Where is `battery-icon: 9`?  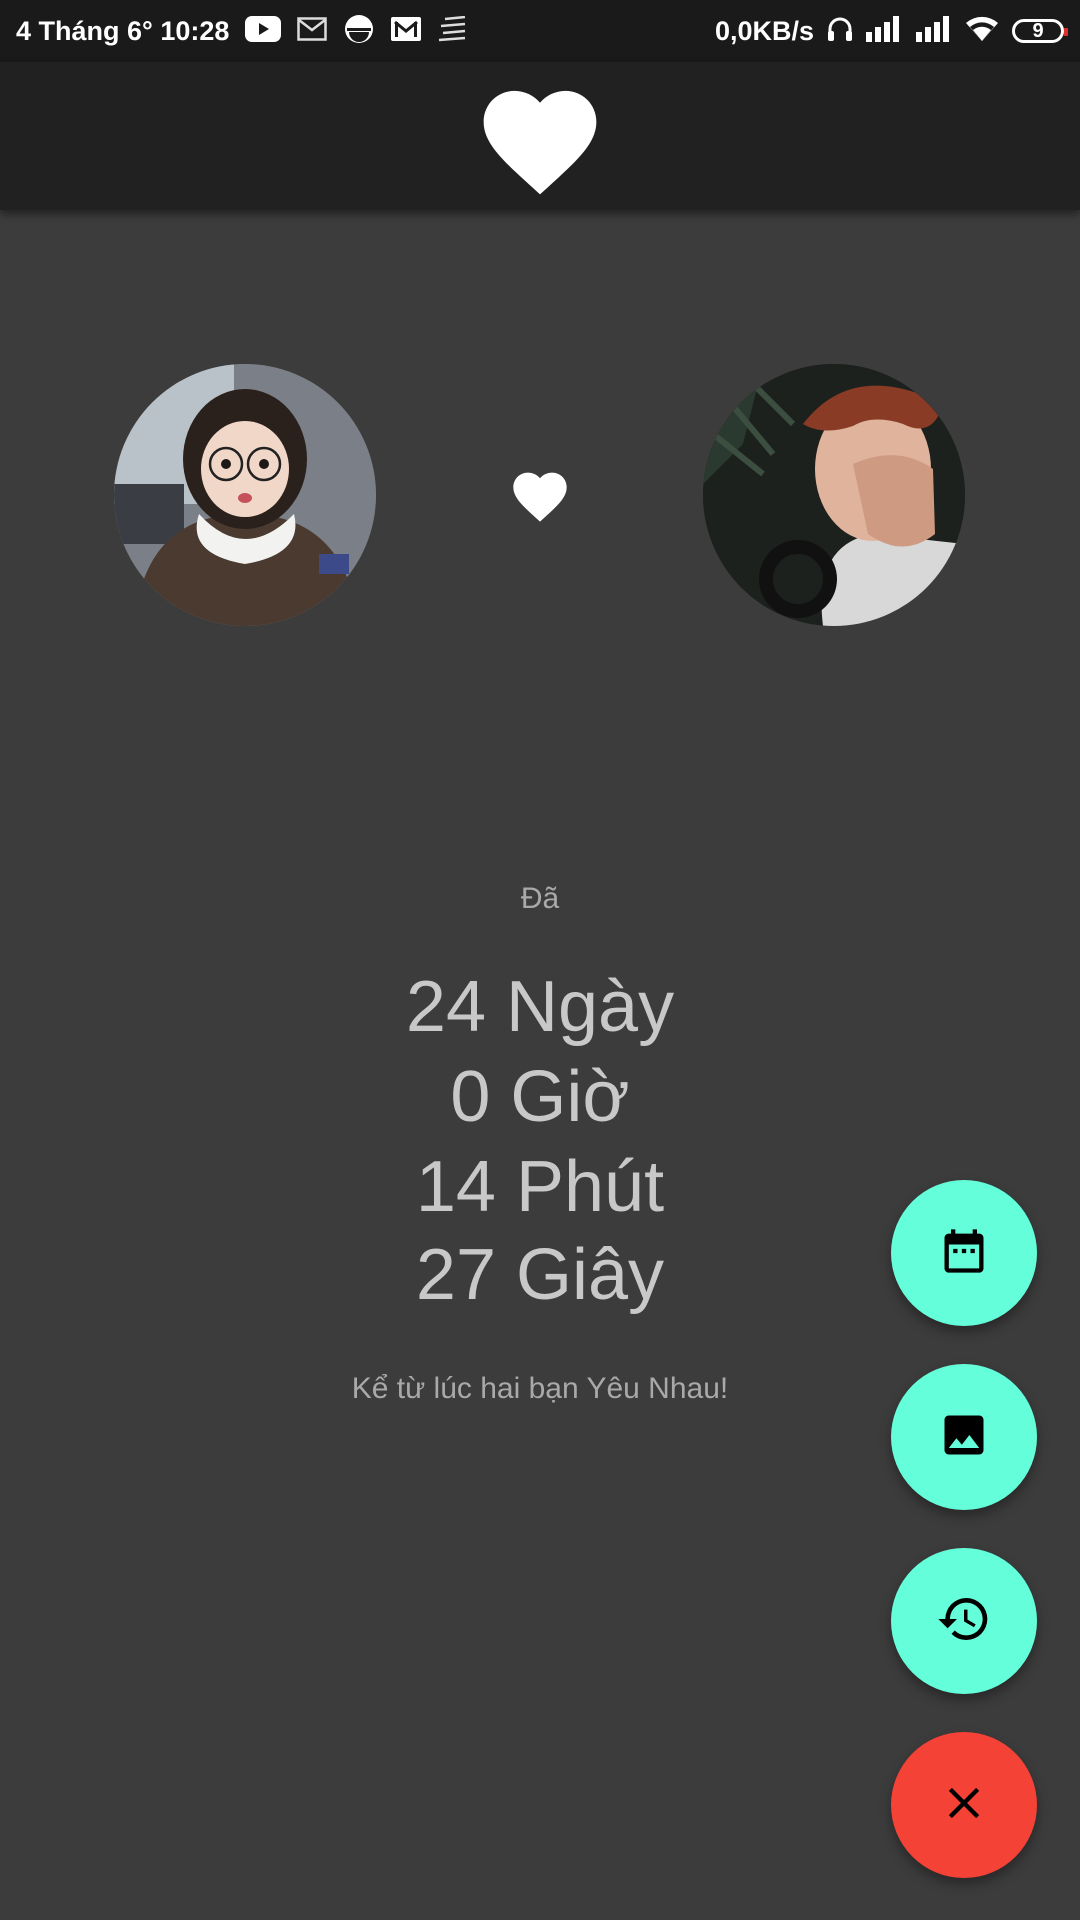 battery-icon: 9 is located at coordinates (1040, 31).